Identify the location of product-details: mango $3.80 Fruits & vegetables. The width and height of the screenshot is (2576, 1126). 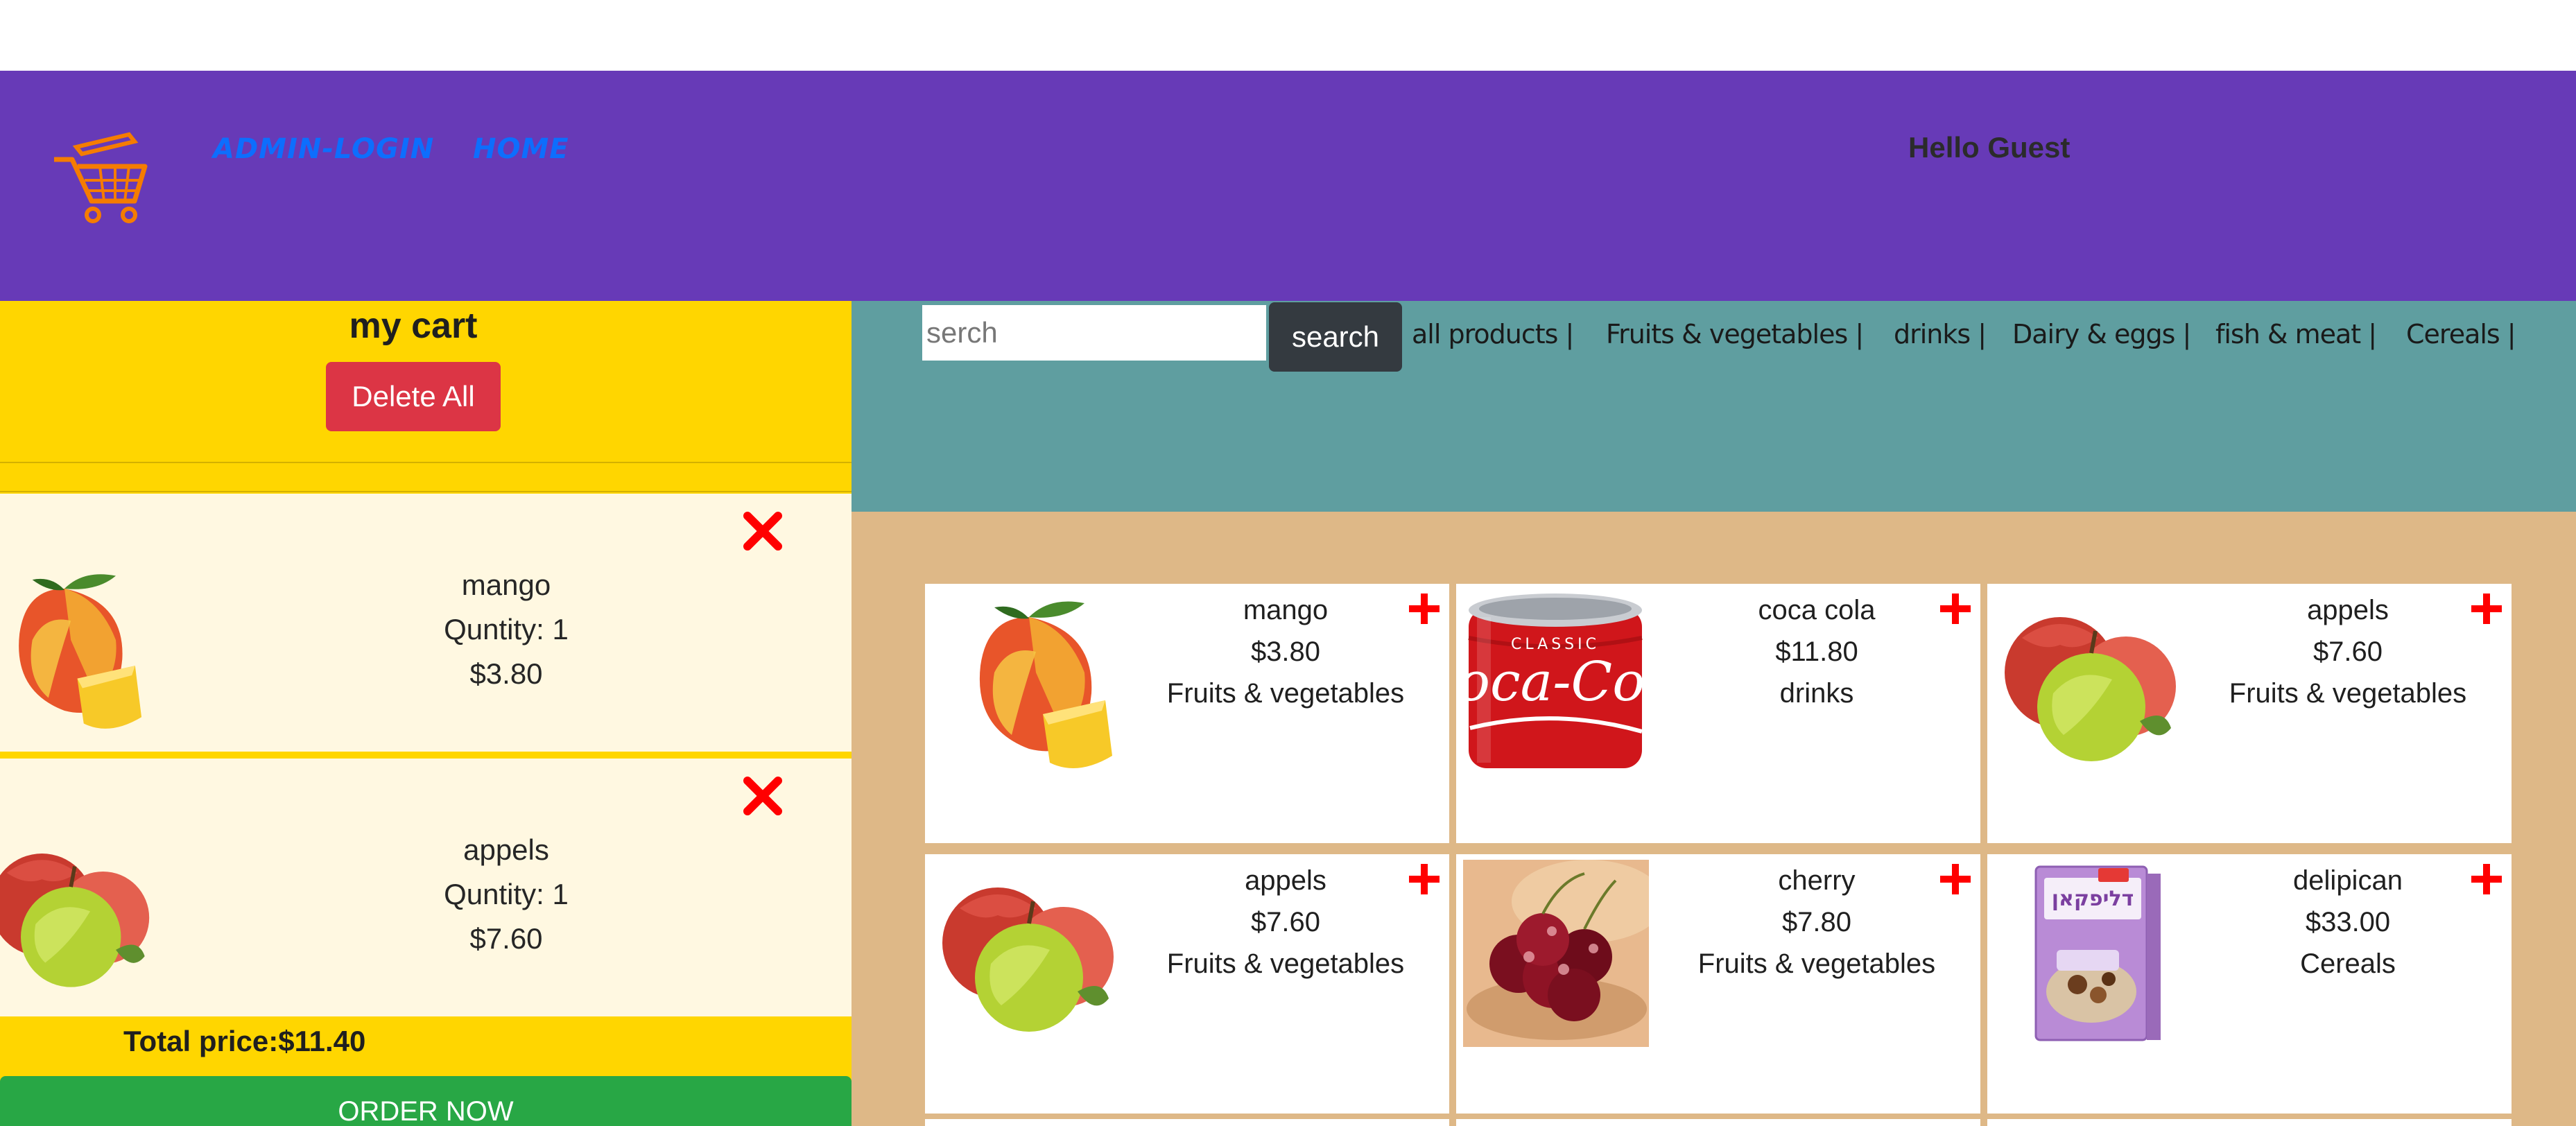
(1285, 652).